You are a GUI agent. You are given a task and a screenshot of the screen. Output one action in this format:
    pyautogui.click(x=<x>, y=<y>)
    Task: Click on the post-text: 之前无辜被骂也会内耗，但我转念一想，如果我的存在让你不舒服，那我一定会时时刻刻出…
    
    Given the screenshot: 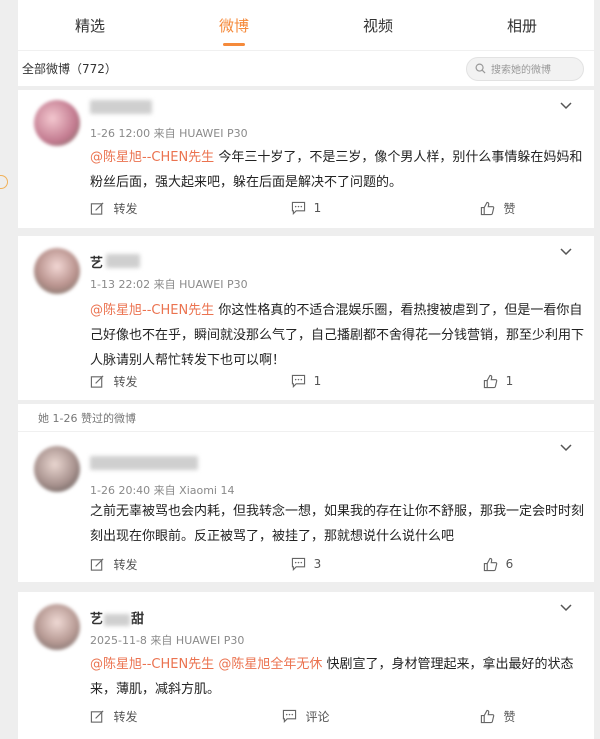 What is the action you would take?
    pyautogui.click(x=337, y=524)
    